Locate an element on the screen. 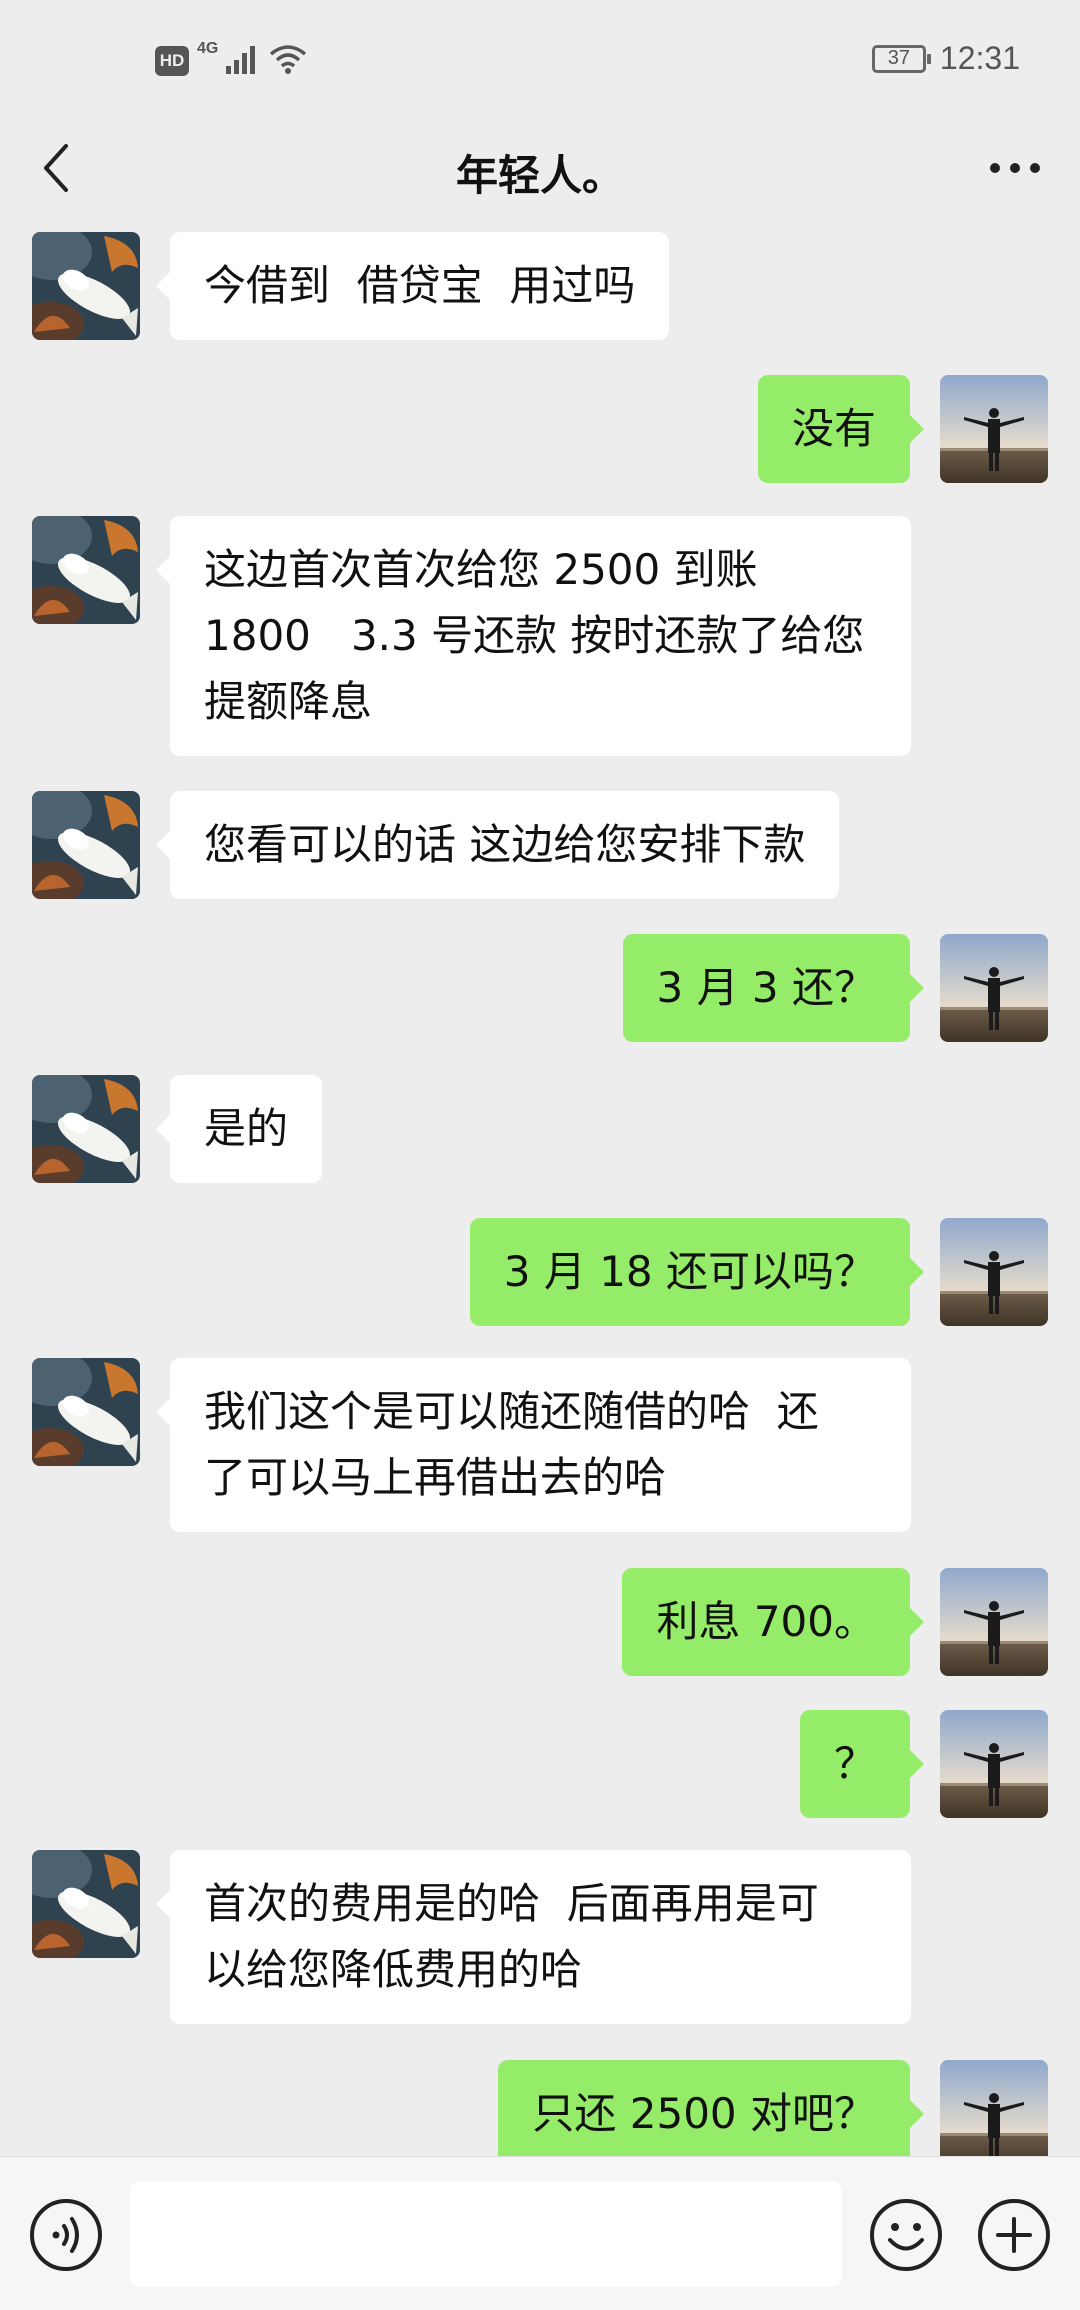 The height and width of the screenshot is (2310, 1080). battery-icon: 37 is located at coordinates (901, 58).